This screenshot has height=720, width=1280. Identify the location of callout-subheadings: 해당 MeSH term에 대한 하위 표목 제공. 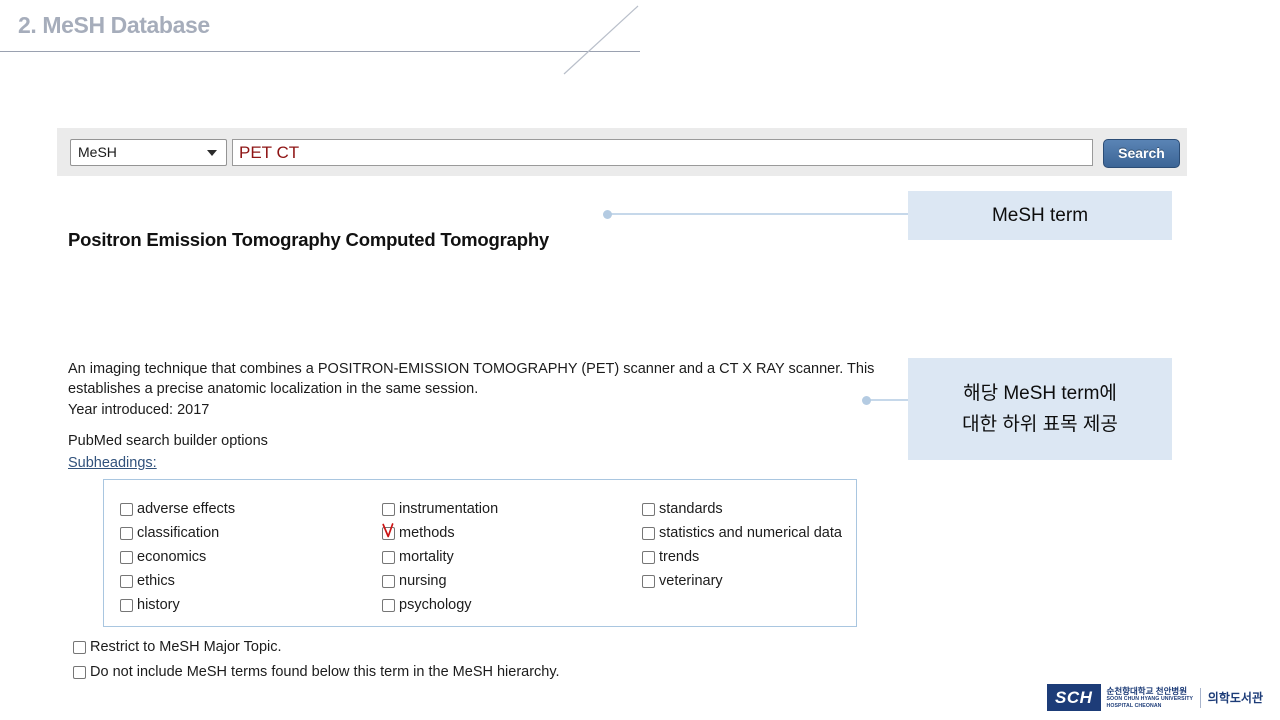
(1040, 409).